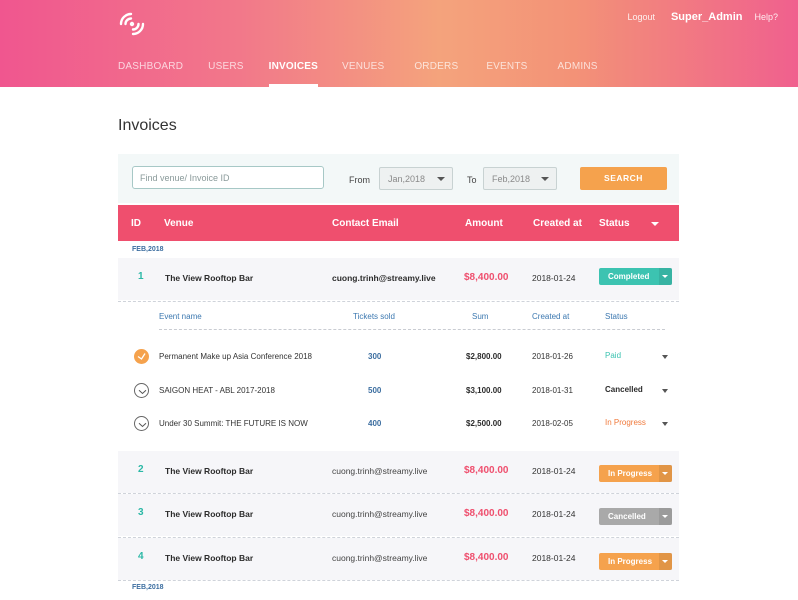  What do you see at coordinates (472, 180) in the screenshot?
I see `to-label: To` at bounding box center [472, 180].